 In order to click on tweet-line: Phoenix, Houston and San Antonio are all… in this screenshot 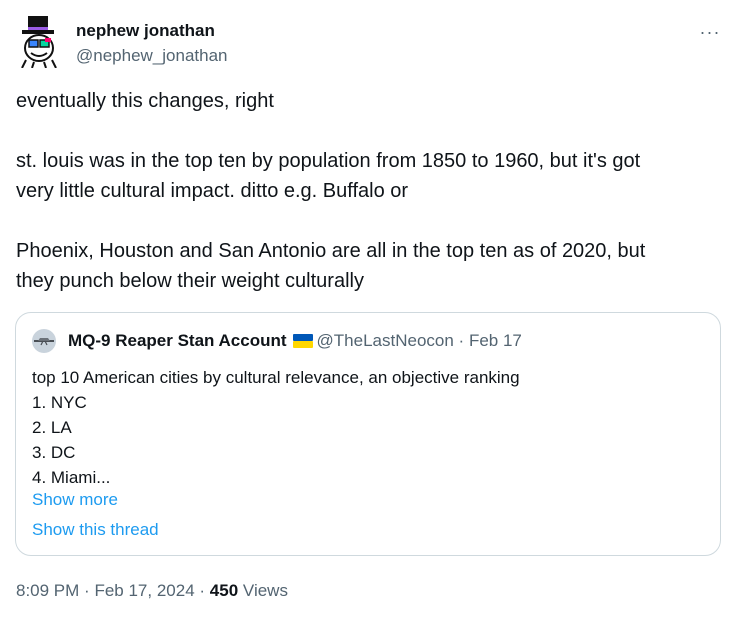, I will do `click(331, 251)`.